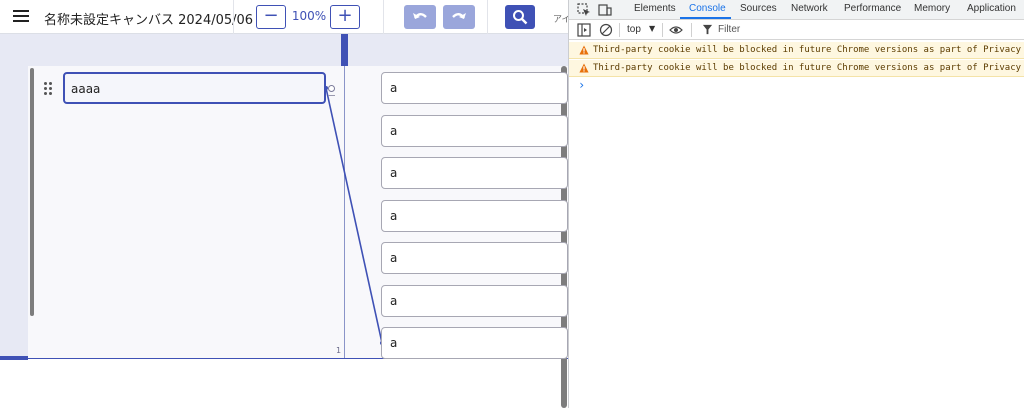 The height and width of the screenshot is (408, 1024). What do you see at coordinates (676, 30) in the screenshot?
I see `live-expression-eye-icon` at bounding box center [676, 30].